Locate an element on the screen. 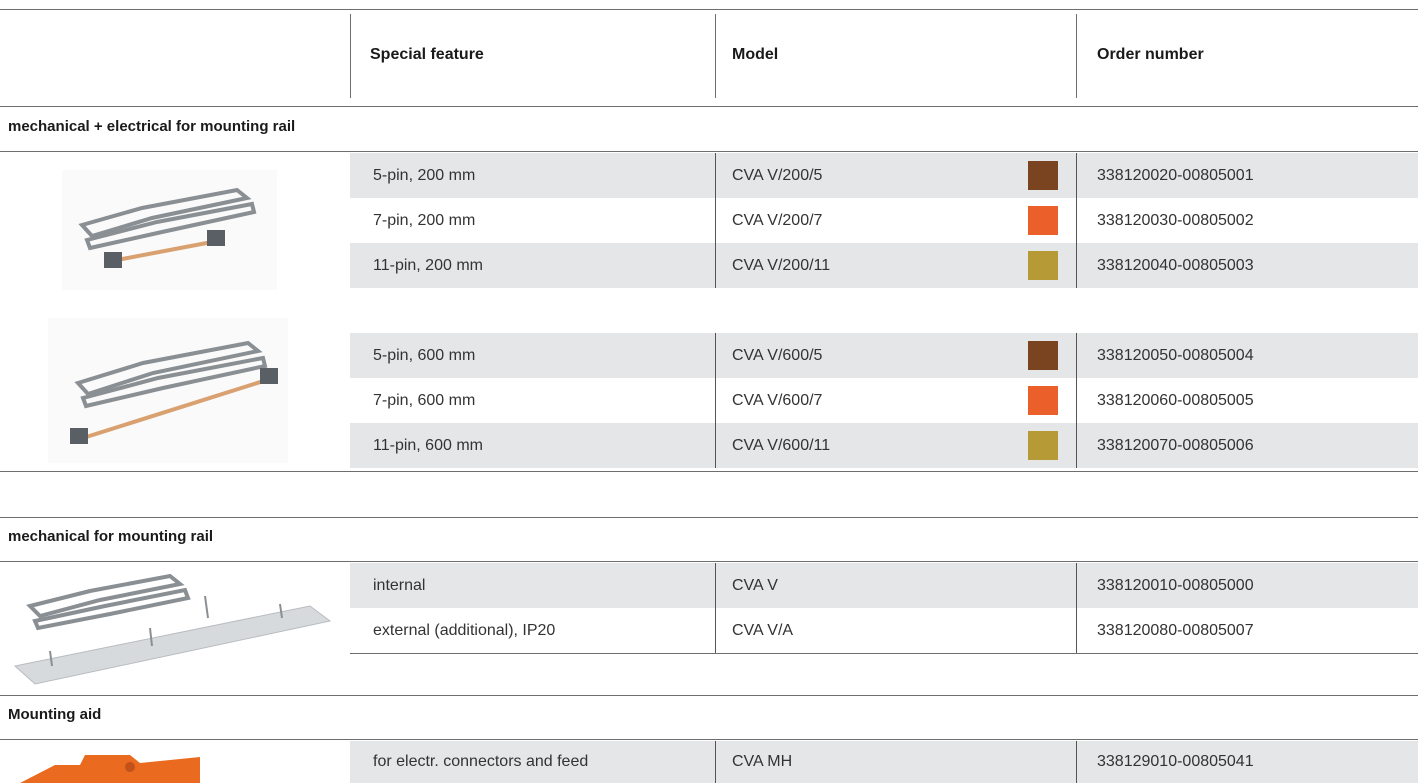 This screenshot has width=1418, height=783. cell-order-number: 338120010-00805000 is located at coordinates (1175, 585).